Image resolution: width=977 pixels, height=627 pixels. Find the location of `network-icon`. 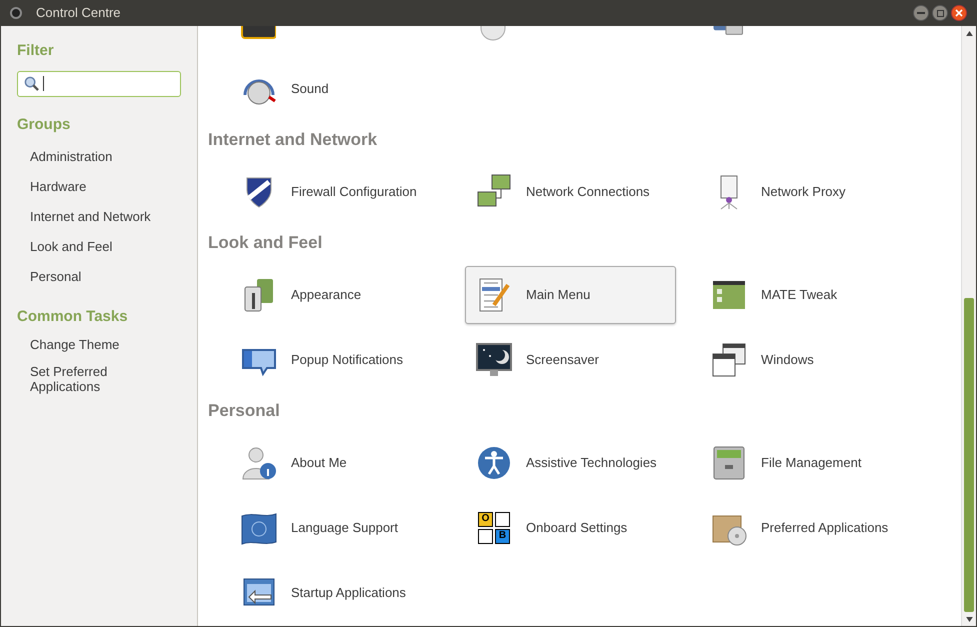

network-icon is located at coordinates (494, 192).